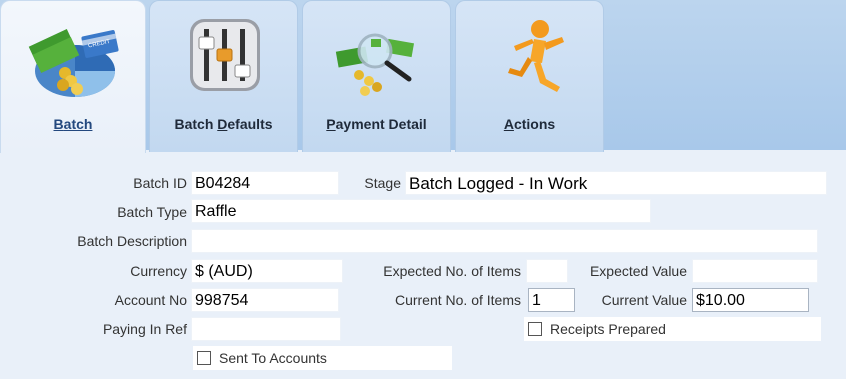  What do you see at coordinates (224, 55) in the screenshot?
I see `sliders-icon` at bounding box center [224, 55].